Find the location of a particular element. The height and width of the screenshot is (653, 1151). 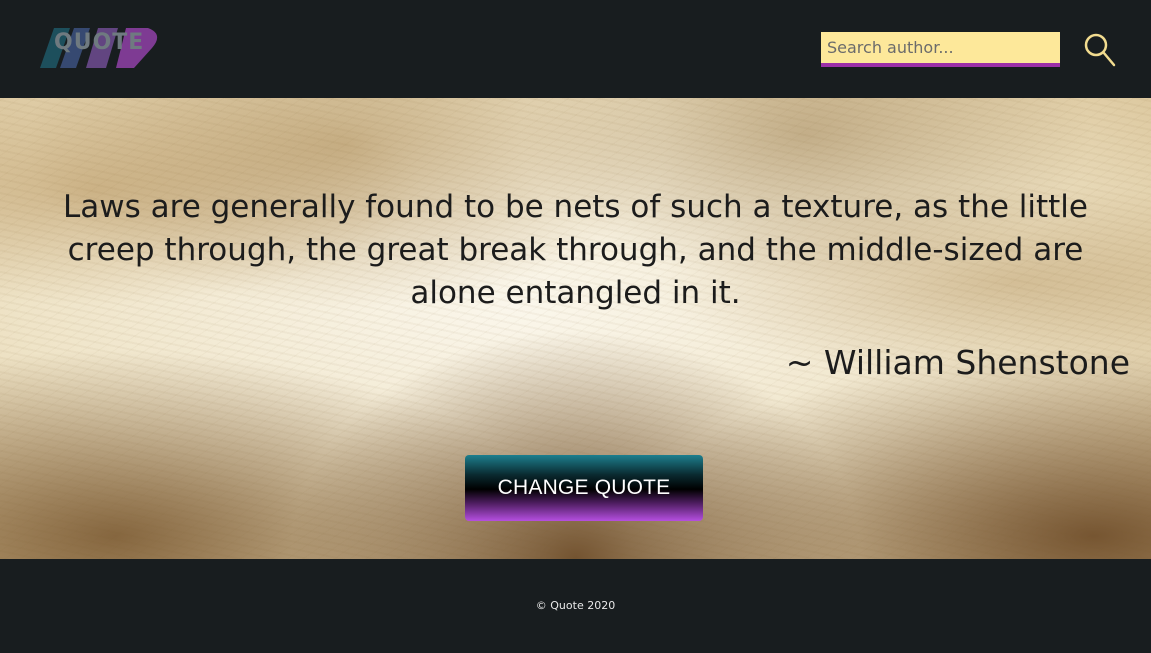

logo: QUOTE is located at coordinates (99, 48).